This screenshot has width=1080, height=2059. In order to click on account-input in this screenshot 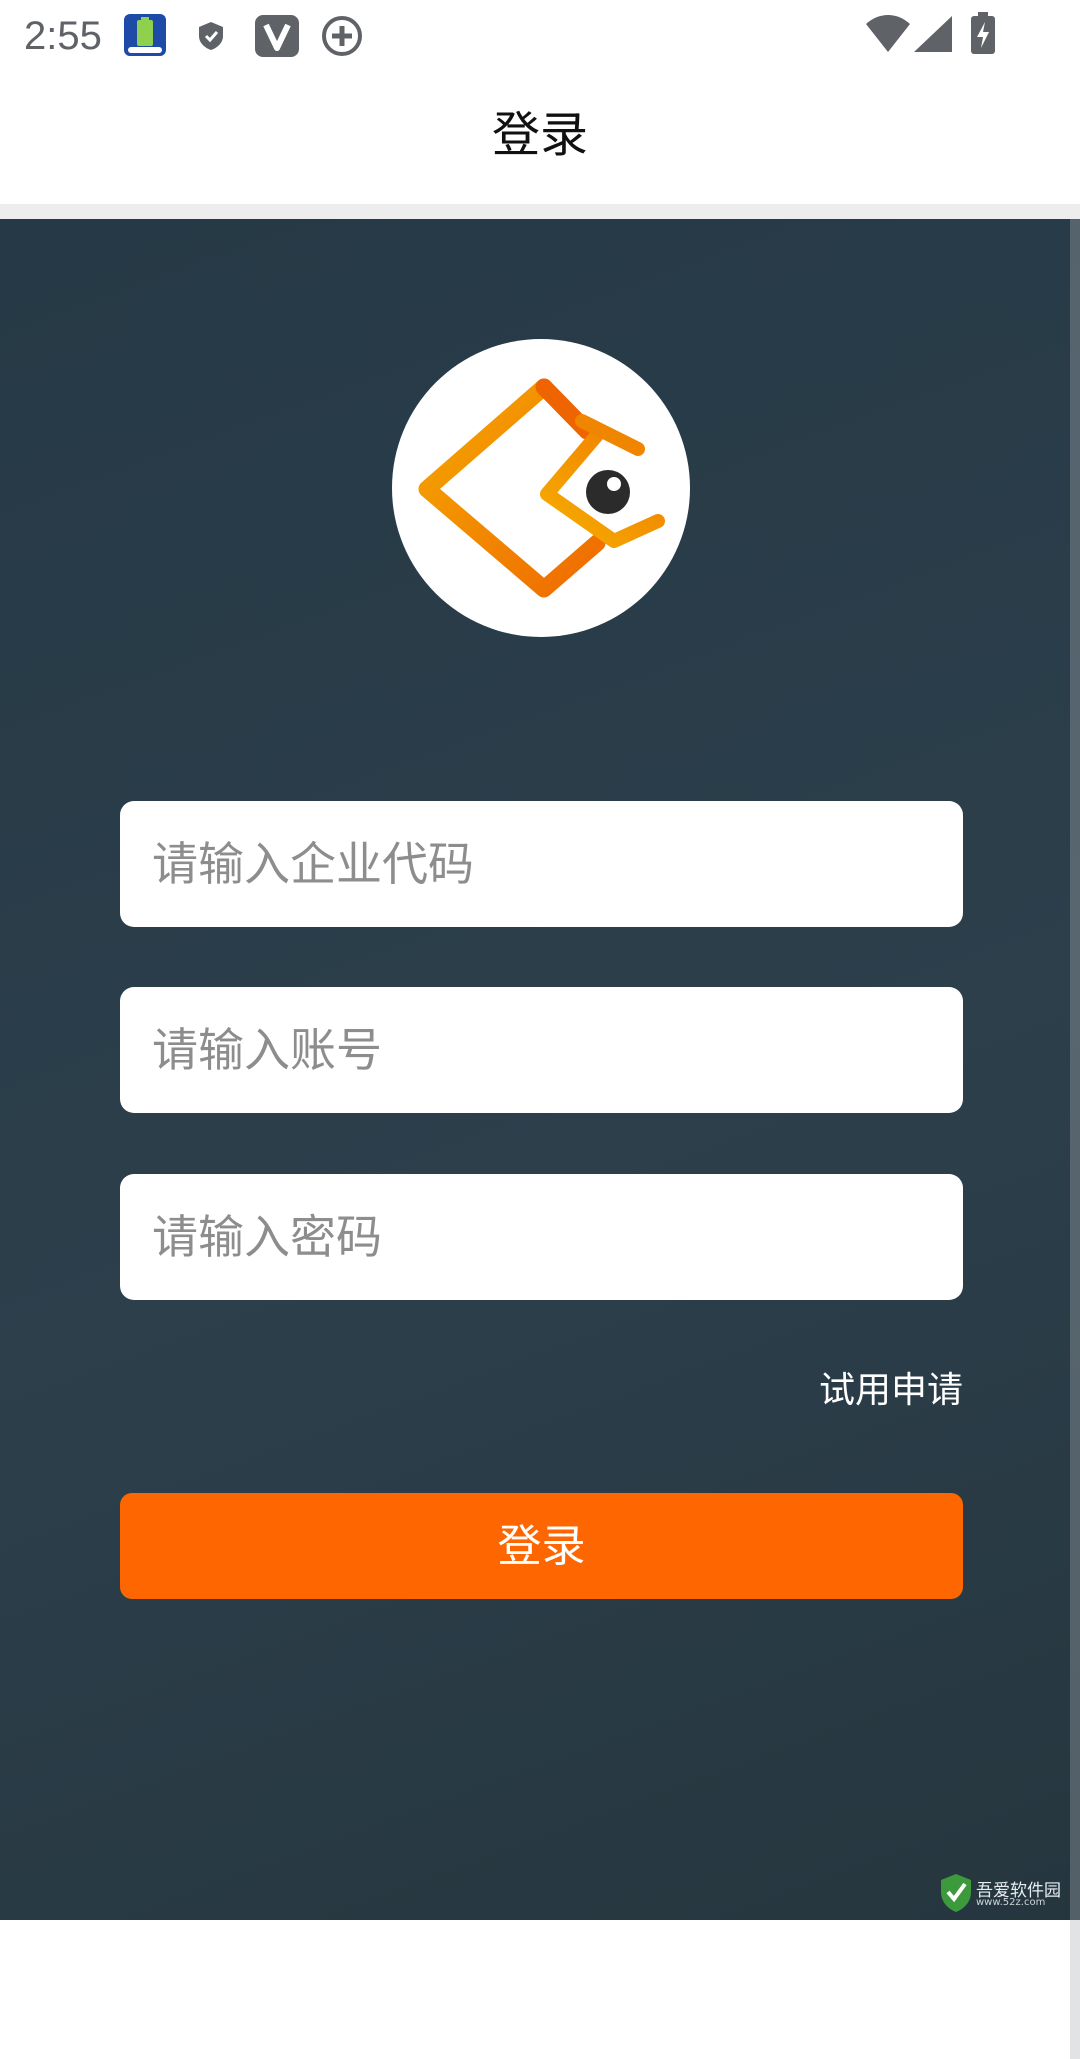, I will do `click(541, 1050)`.